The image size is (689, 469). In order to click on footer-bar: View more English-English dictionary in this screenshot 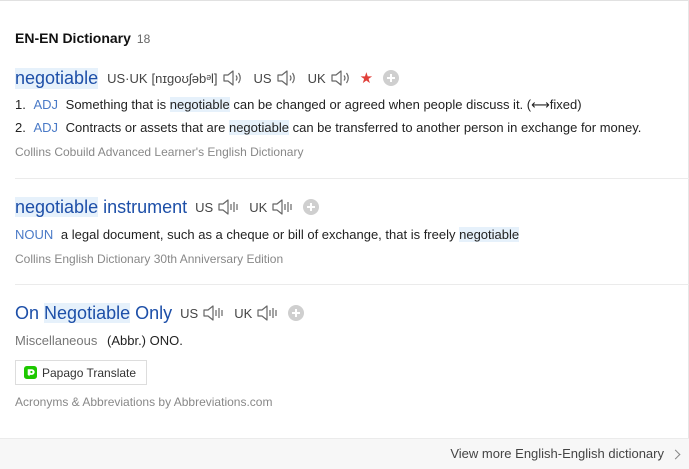, I will do `click(344, 453)`.